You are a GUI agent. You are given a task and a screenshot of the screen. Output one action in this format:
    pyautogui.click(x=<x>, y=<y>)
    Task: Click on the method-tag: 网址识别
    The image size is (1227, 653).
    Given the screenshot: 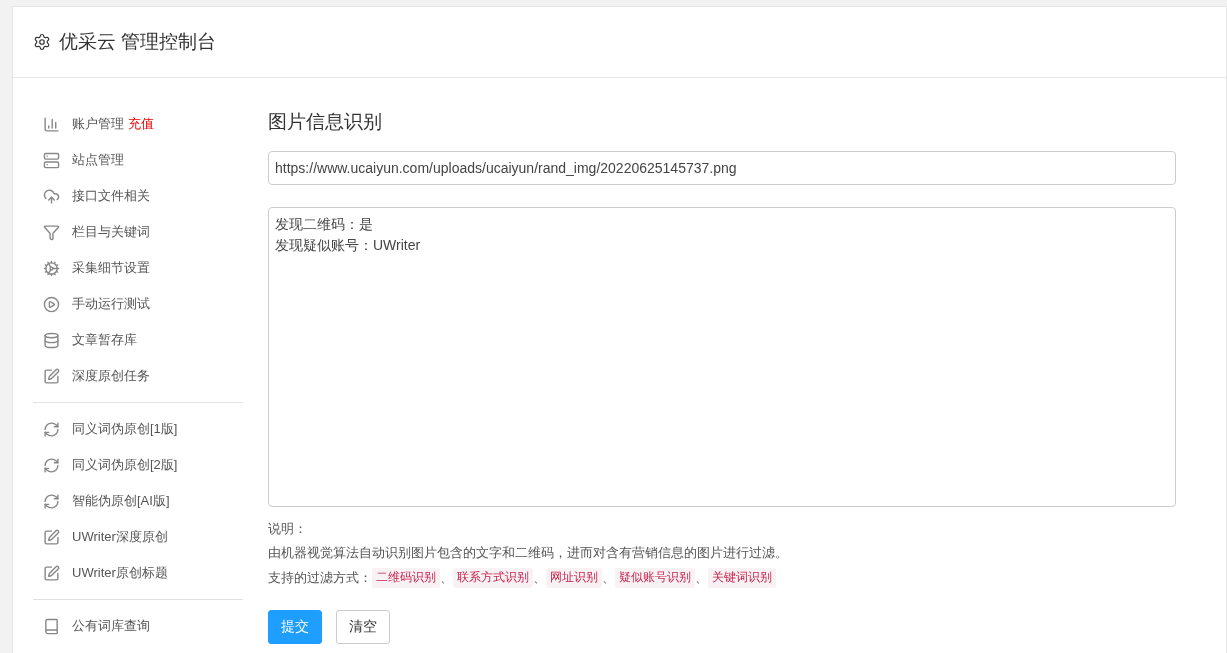 What is the action you would take?
    pyautogui.click(x=574, y=577)
    